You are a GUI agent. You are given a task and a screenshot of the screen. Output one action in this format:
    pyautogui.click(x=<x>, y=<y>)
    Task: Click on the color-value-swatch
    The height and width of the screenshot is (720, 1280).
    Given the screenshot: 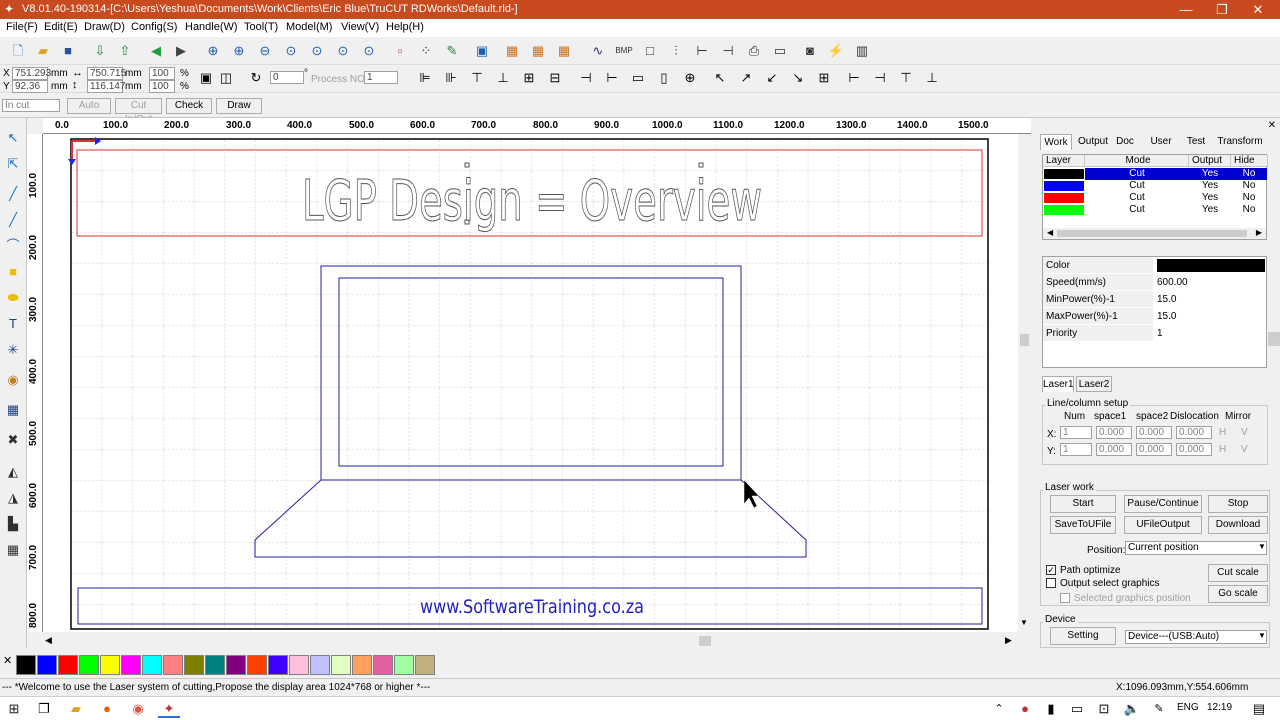 What is the action you would take?
    pyautogui.click(x=1211, y=265)
    